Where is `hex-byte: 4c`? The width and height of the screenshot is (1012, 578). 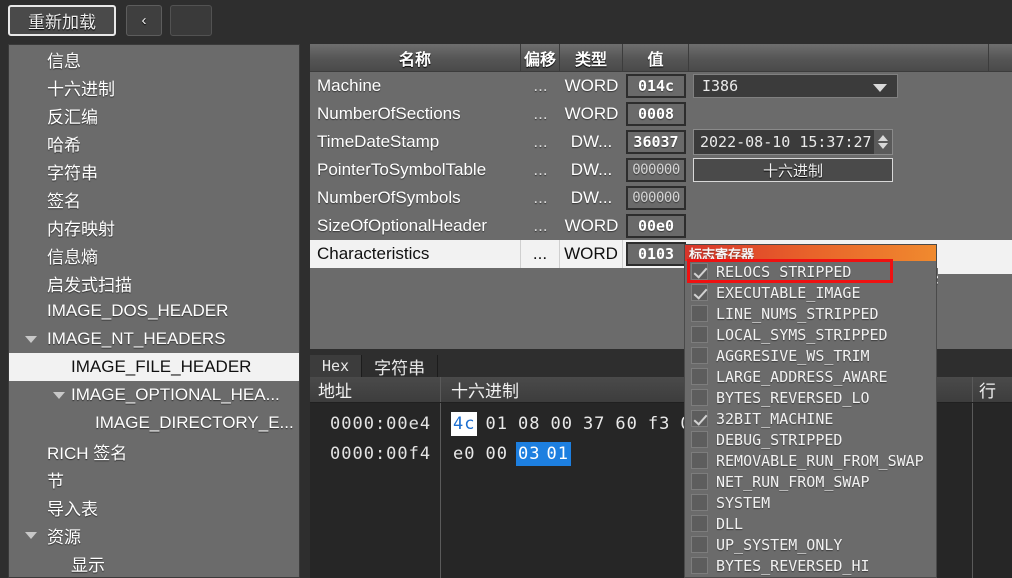
hex-byte: 4c is located at coordinates (464, 424).